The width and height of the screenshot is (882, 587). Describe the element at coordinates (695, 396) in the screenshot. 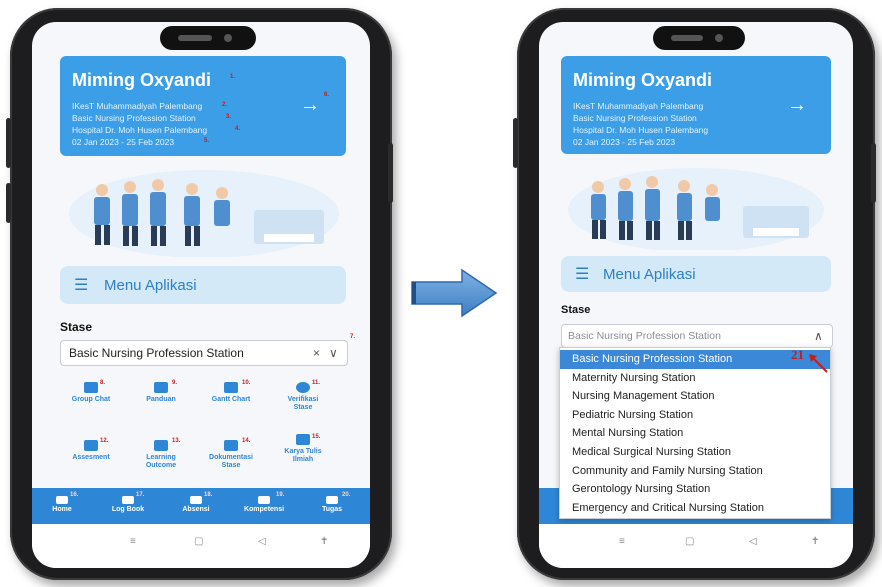

I see `option-nursing-management: Nursing Management Station` at that location.